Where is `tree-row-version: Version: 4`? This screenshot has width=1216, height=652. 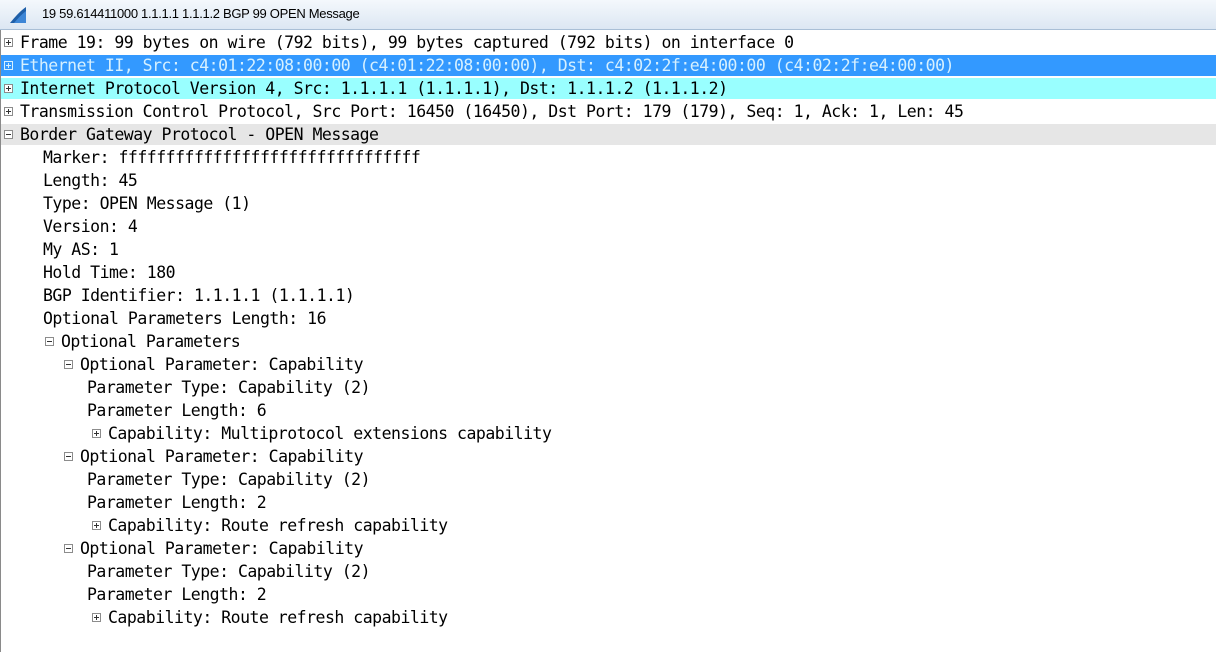
tree-row-version: Version: 4 is located at coordinates (608, 226).